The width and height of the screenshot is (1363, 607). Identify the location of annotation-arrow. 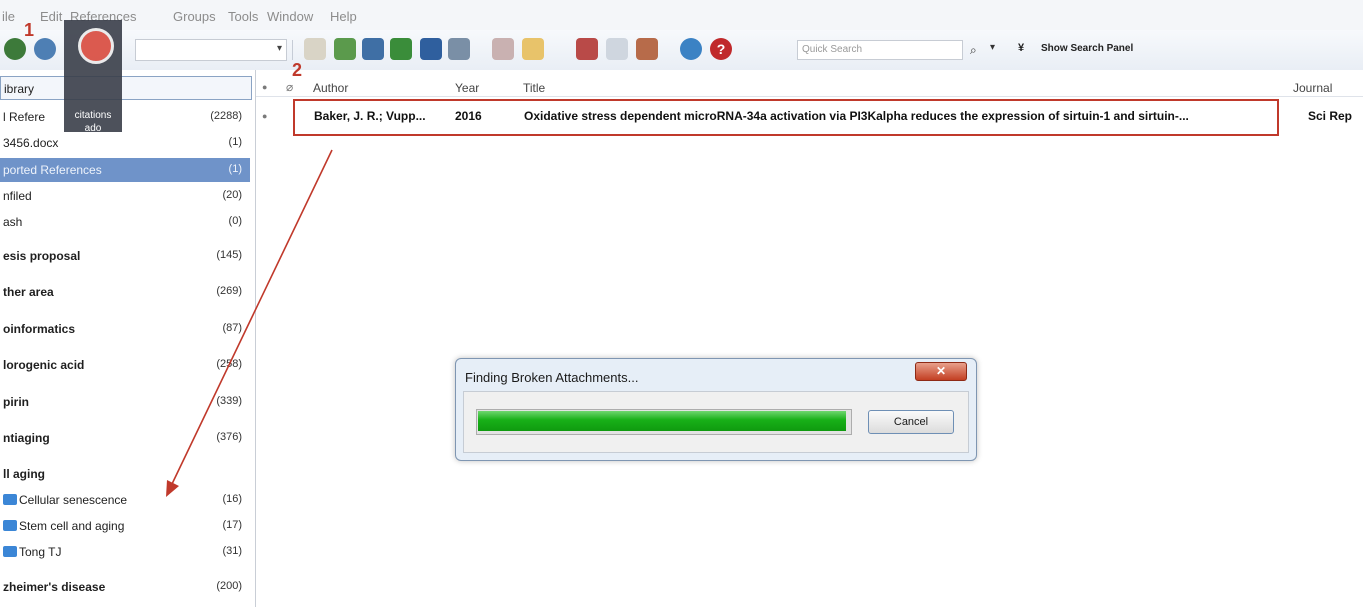
(249, 323).